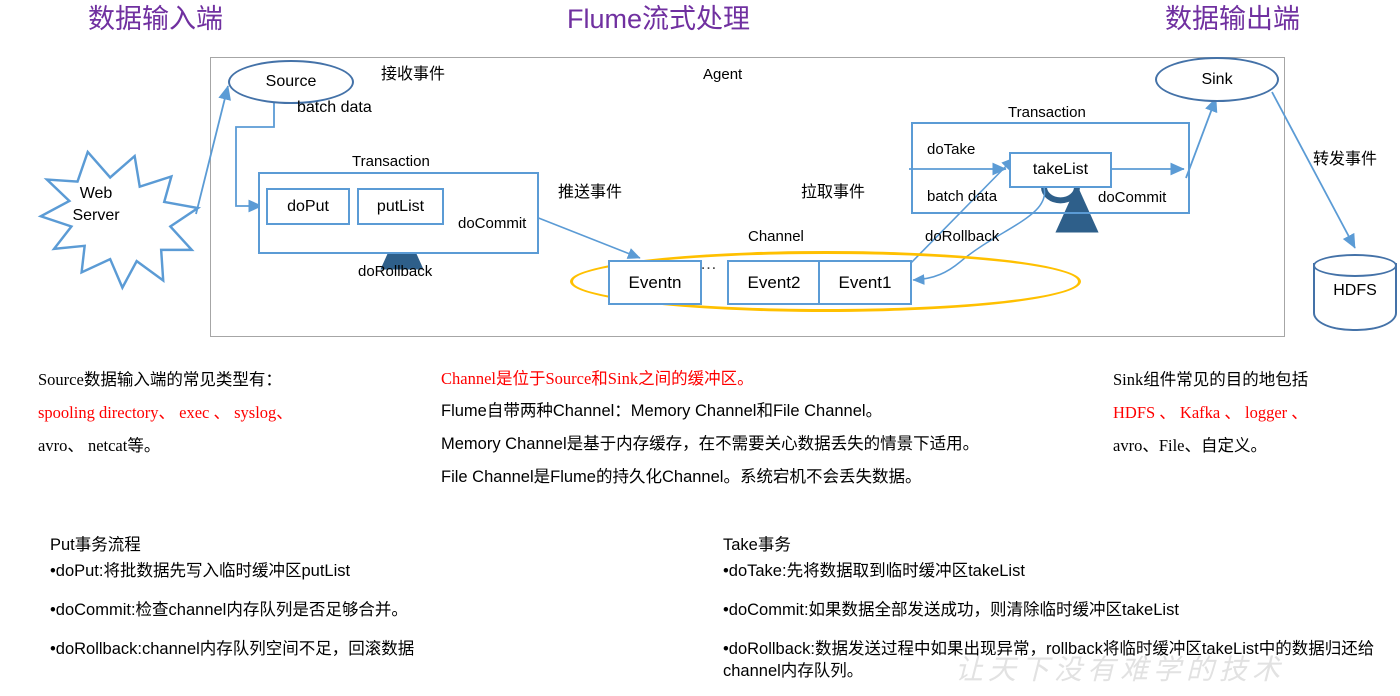  I want to click on sink-node: Sink, so click(1217, 79).